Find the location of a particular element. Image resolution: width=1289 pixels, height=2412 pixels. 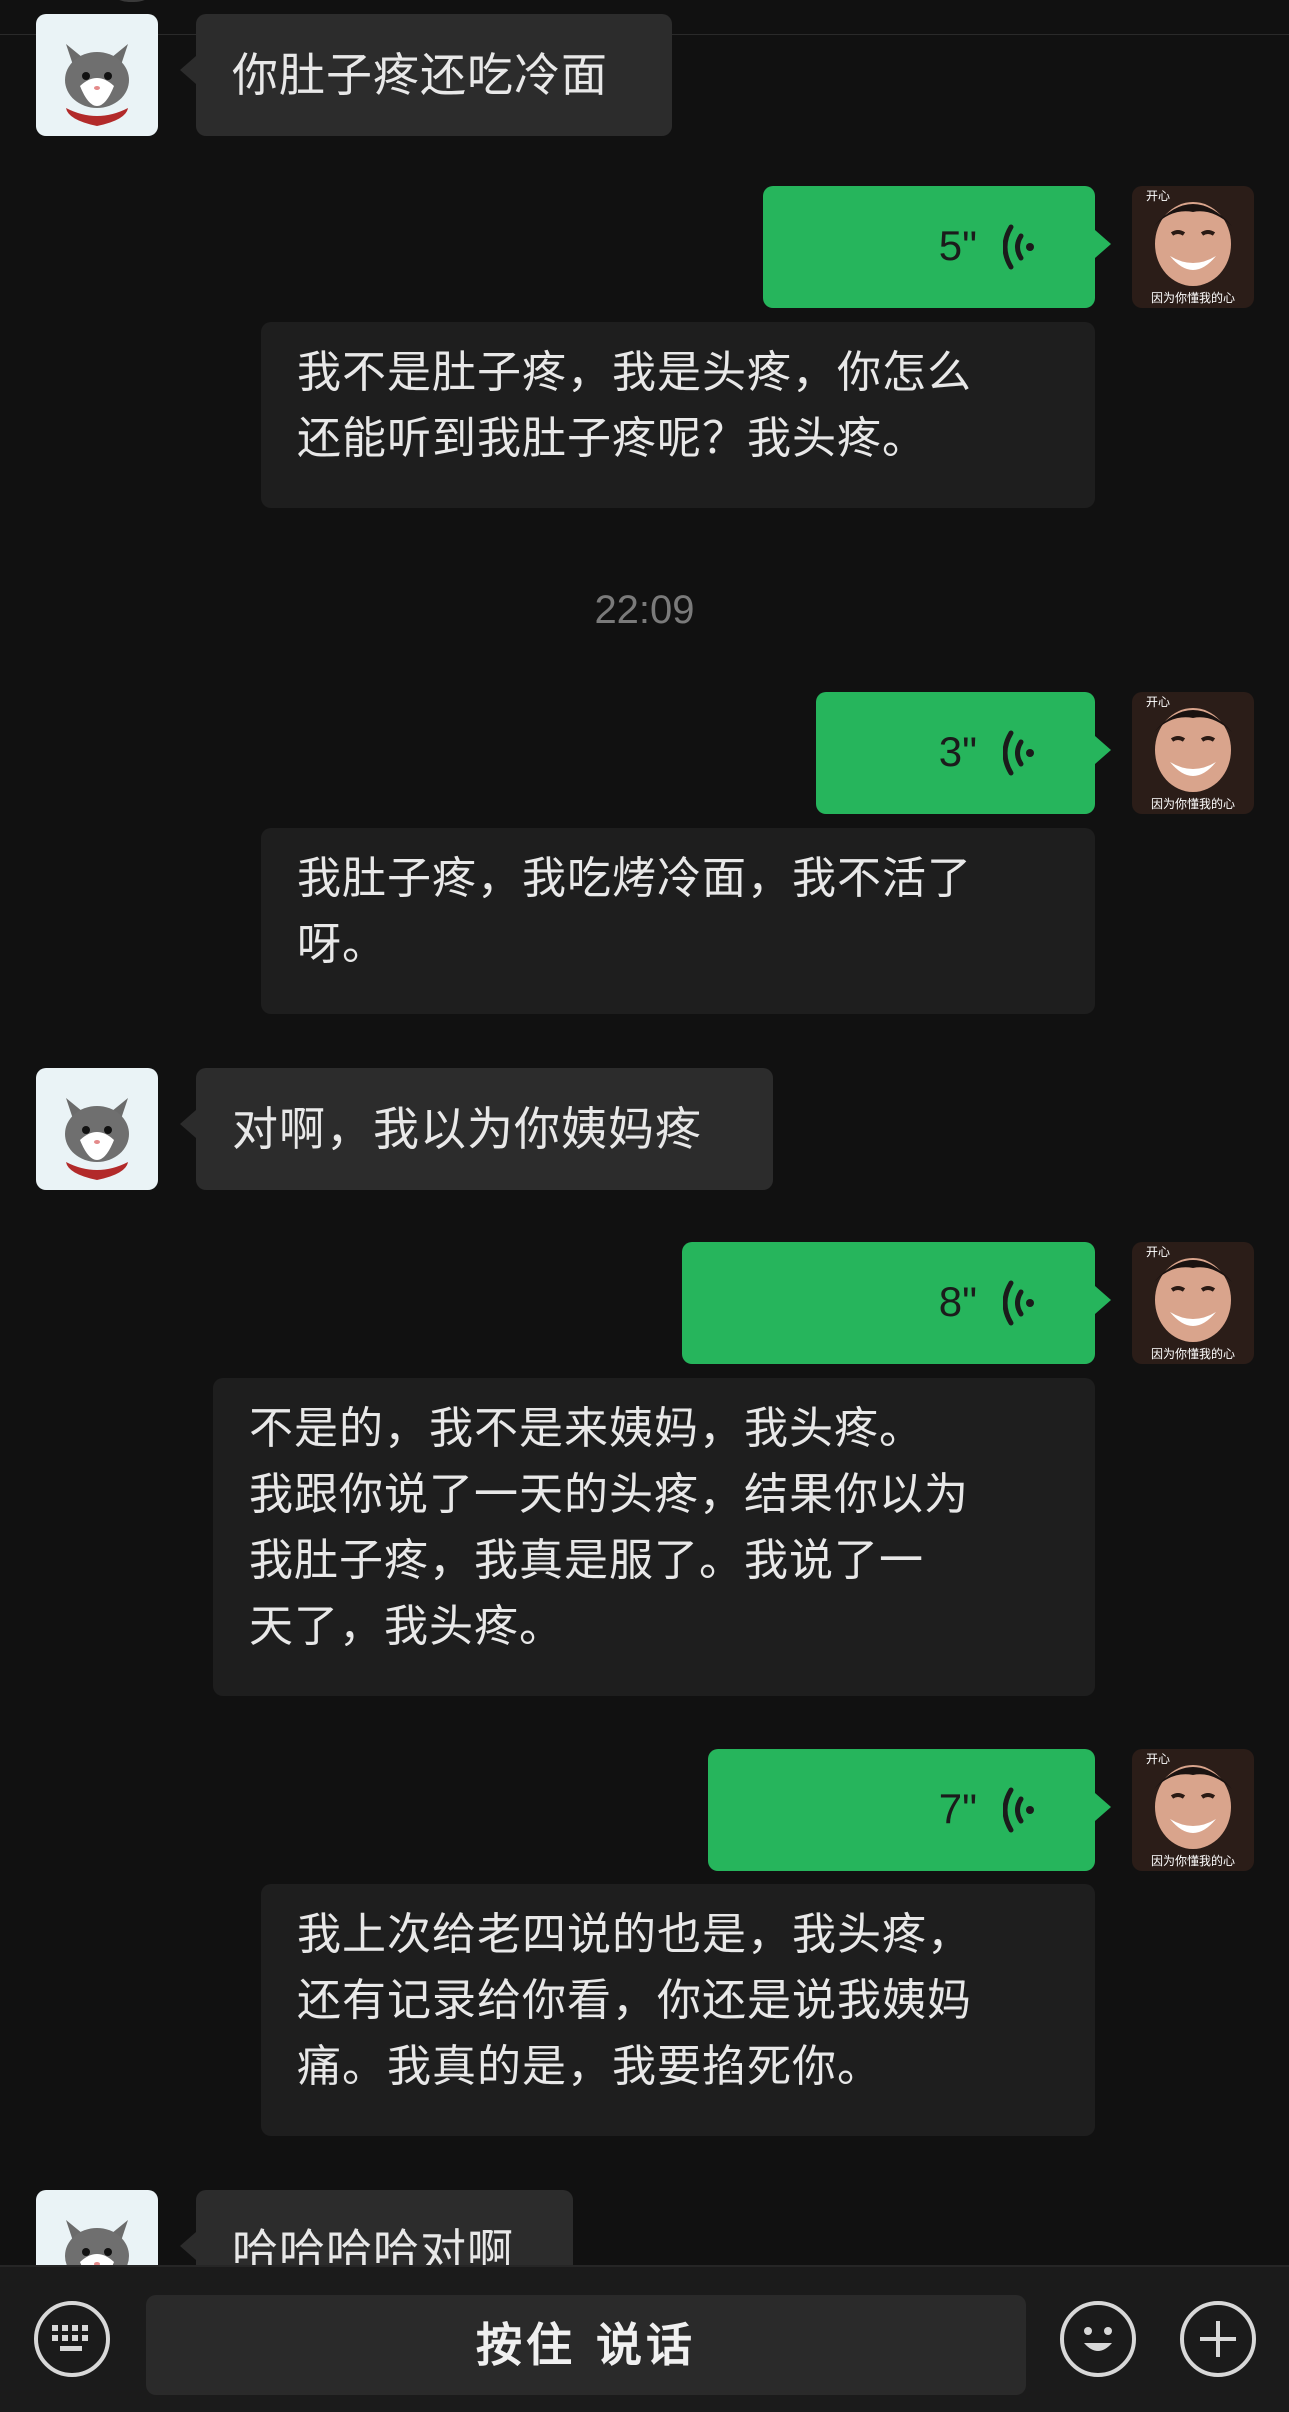

emoji-icon is located at coordinates (1098, 2339).